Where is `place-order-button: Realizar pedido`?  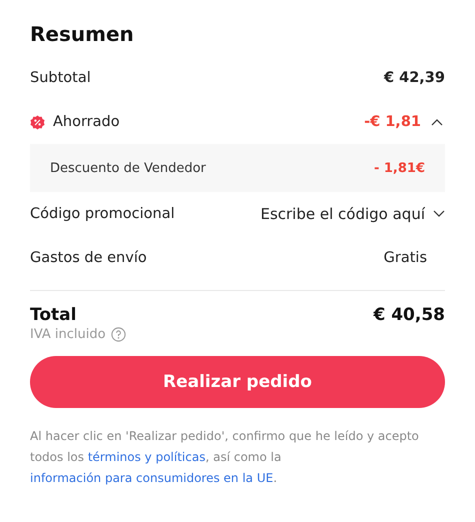 place-order-button: Realizar pedido is located at coordinates (237, 382).